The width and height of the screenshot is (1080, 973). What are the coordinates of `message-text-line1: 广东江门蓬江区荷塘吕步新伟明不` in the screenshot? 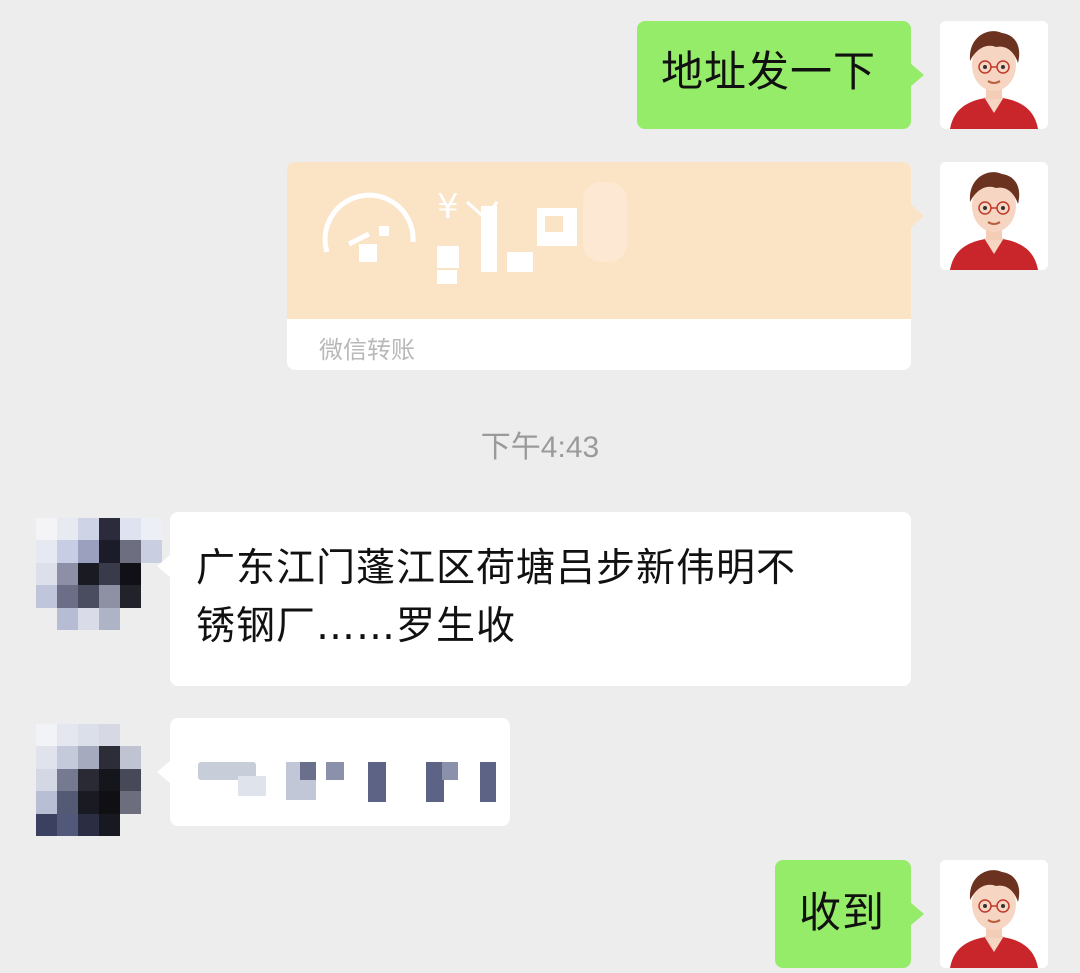 It's located at (496, 568).